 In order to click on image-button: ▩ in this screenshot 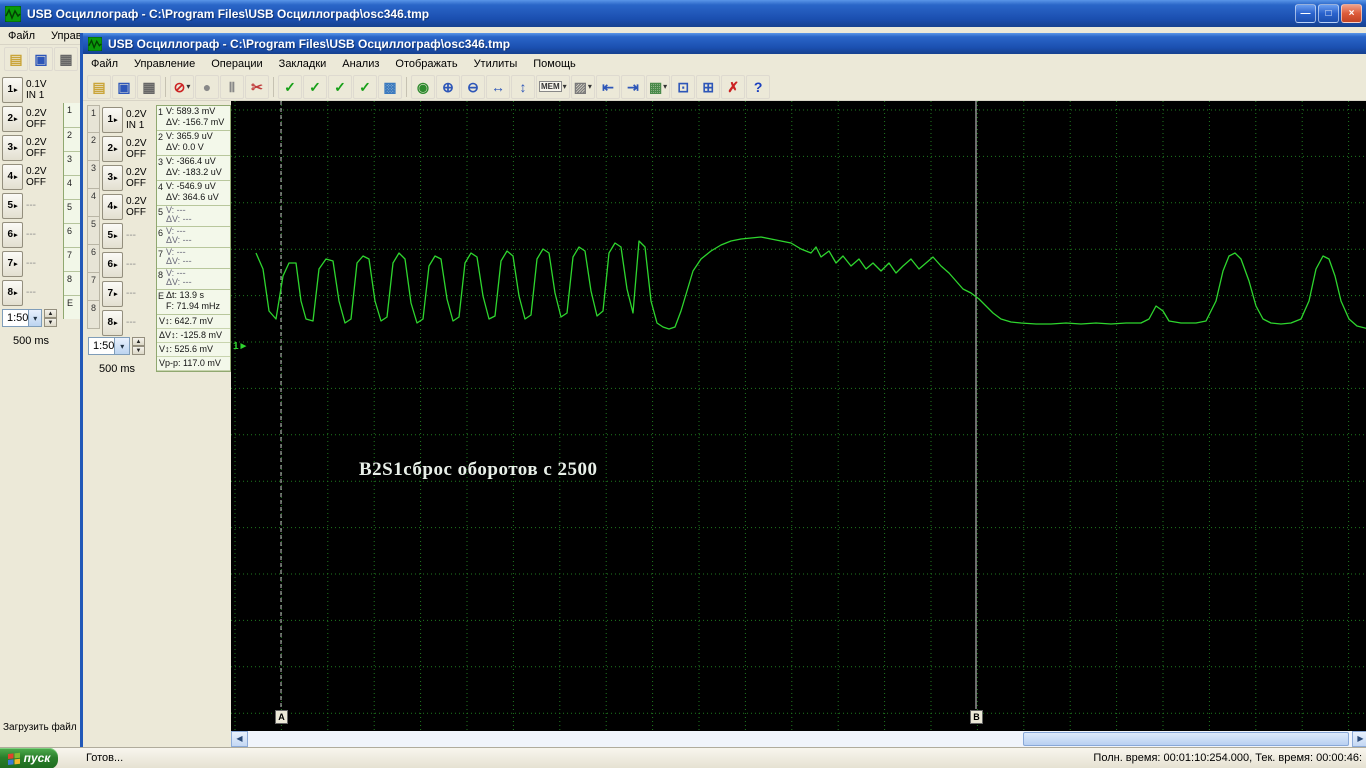, I will do `click(390, 86)`.